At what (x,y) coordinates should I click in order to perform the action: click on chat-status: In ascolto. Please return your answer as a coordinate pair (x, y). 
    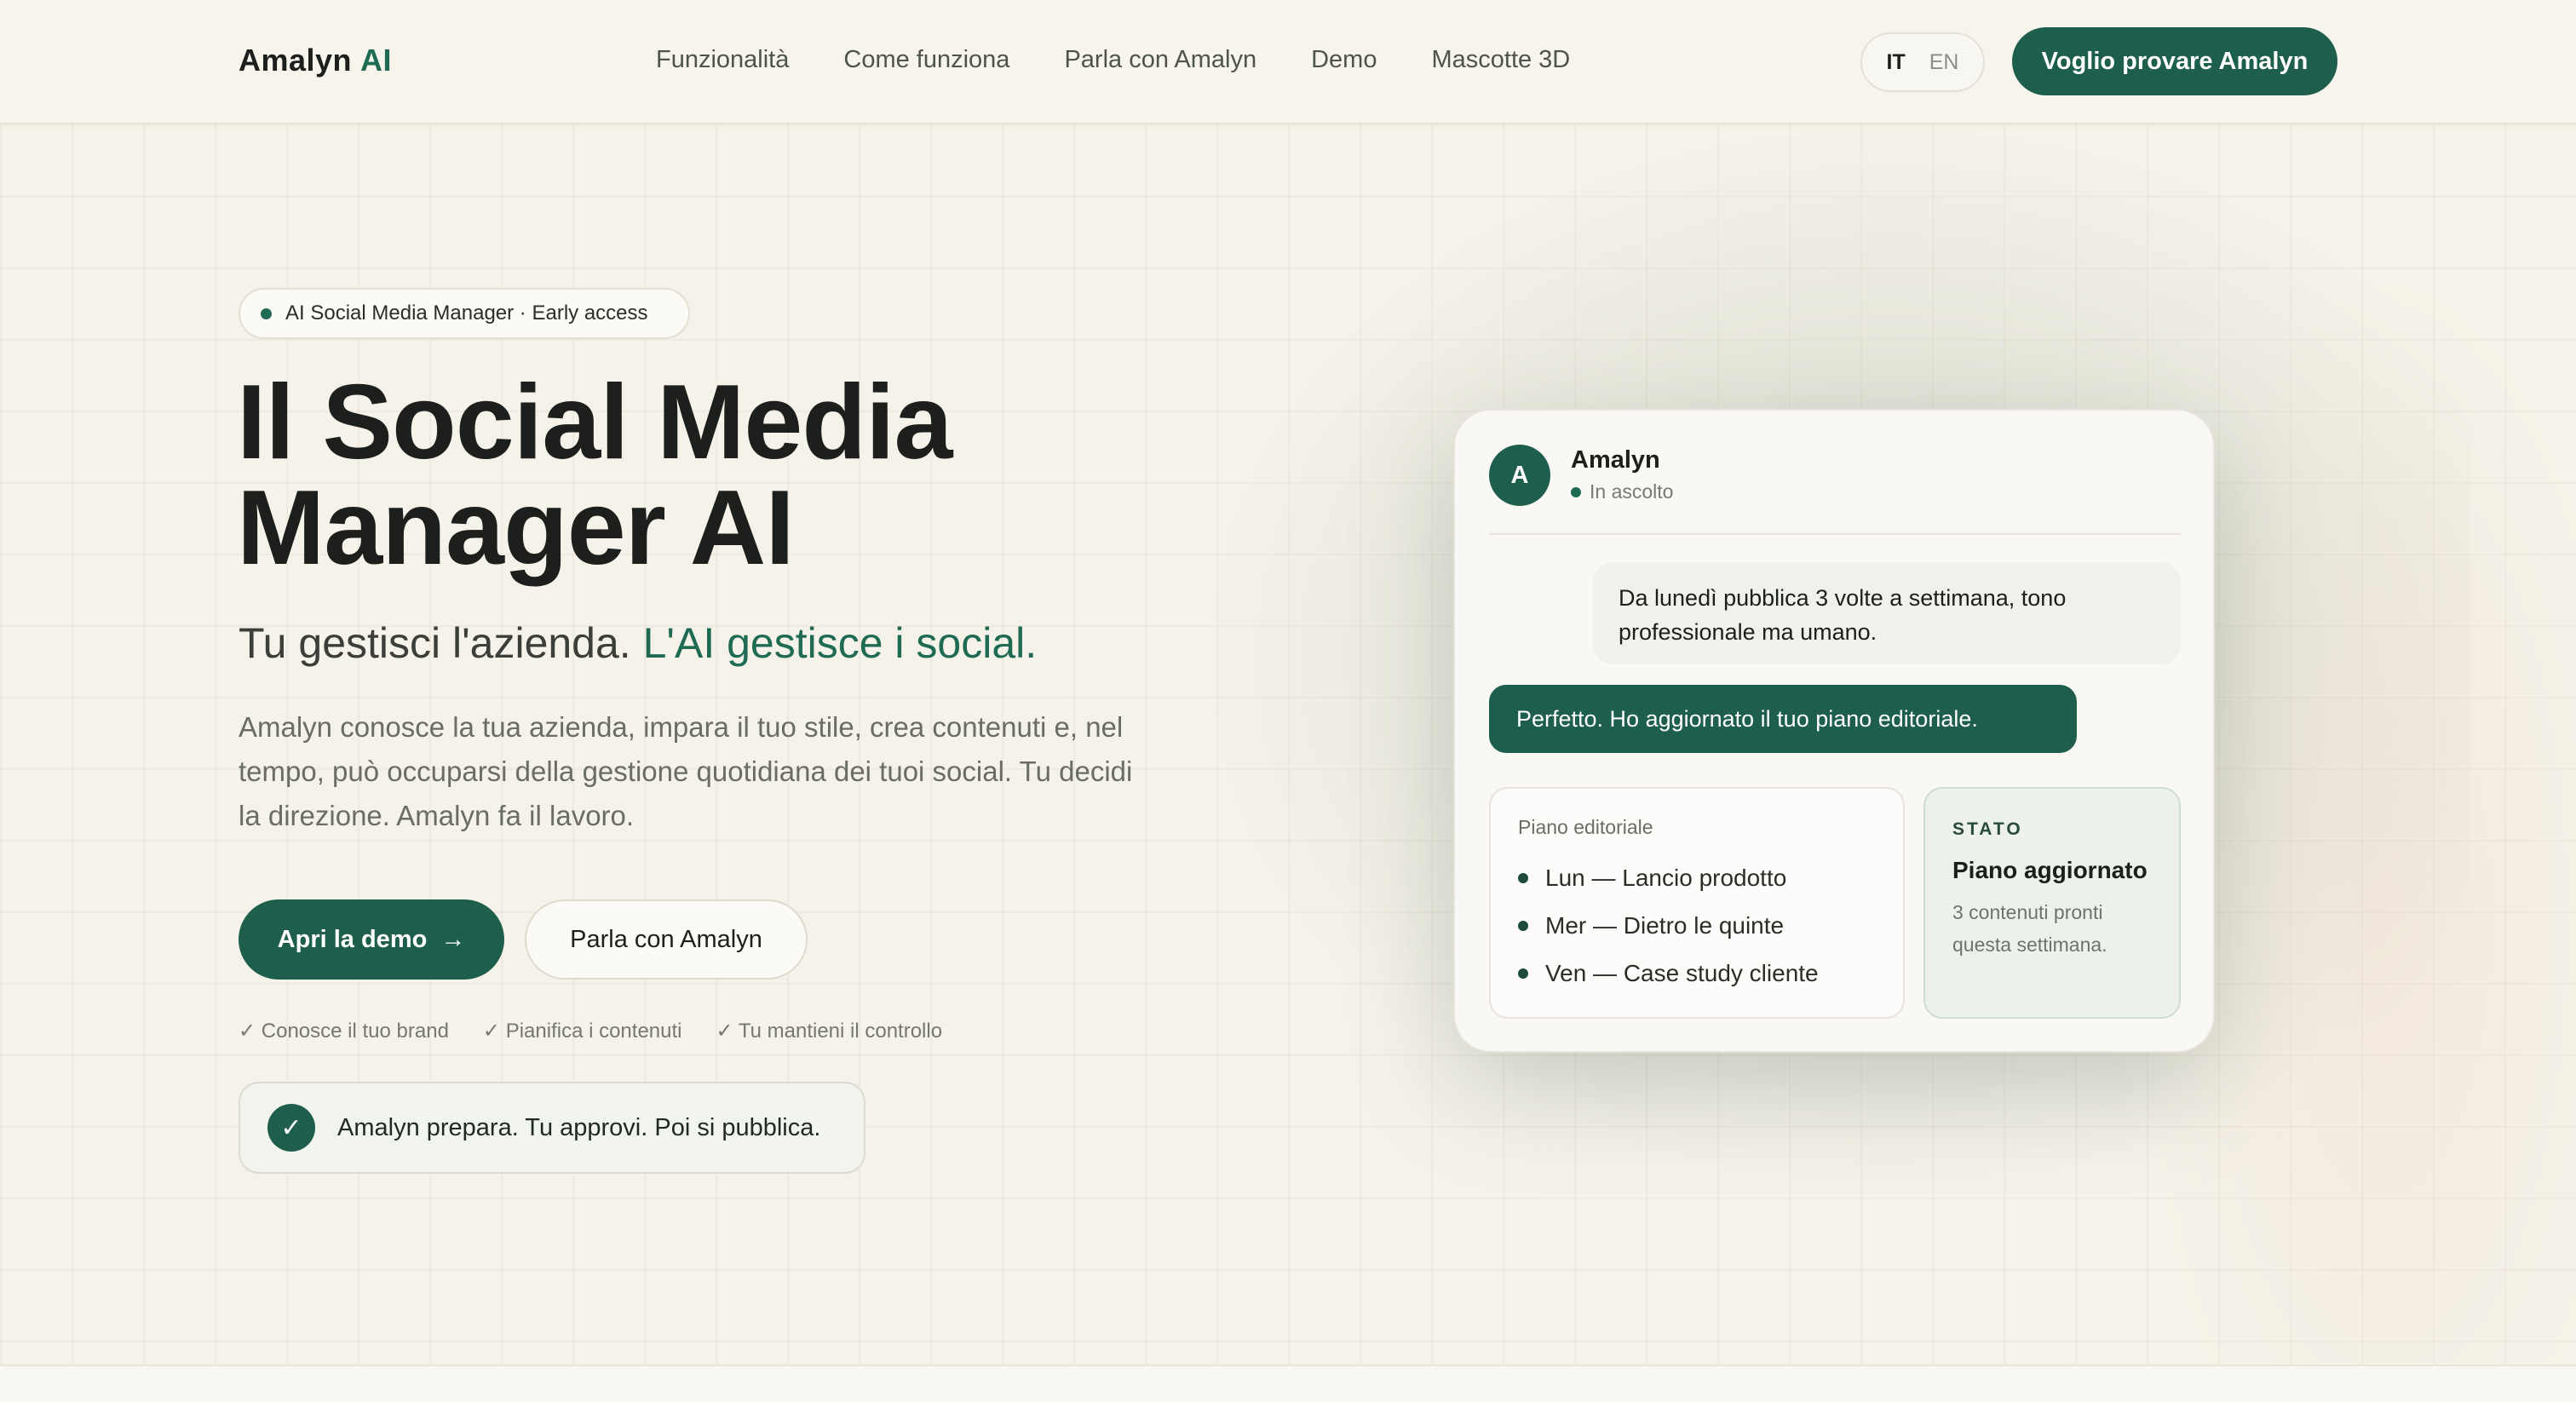
    Looking at the image, I should click on (1622, 491).